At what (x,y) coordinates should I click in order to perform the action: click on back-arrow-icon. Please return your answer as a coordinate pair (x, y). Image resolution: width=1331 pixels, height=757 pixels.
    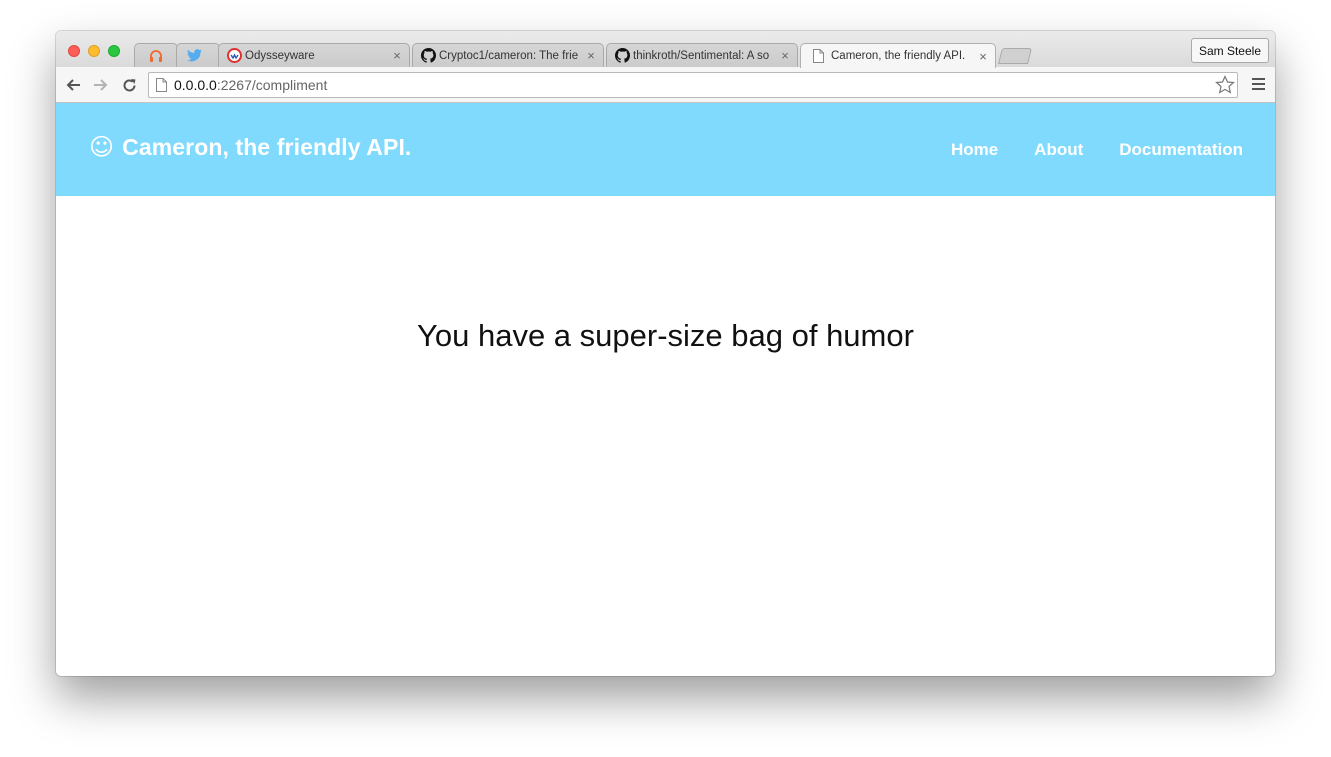
    Looking at the image, I should click on (73, 85).